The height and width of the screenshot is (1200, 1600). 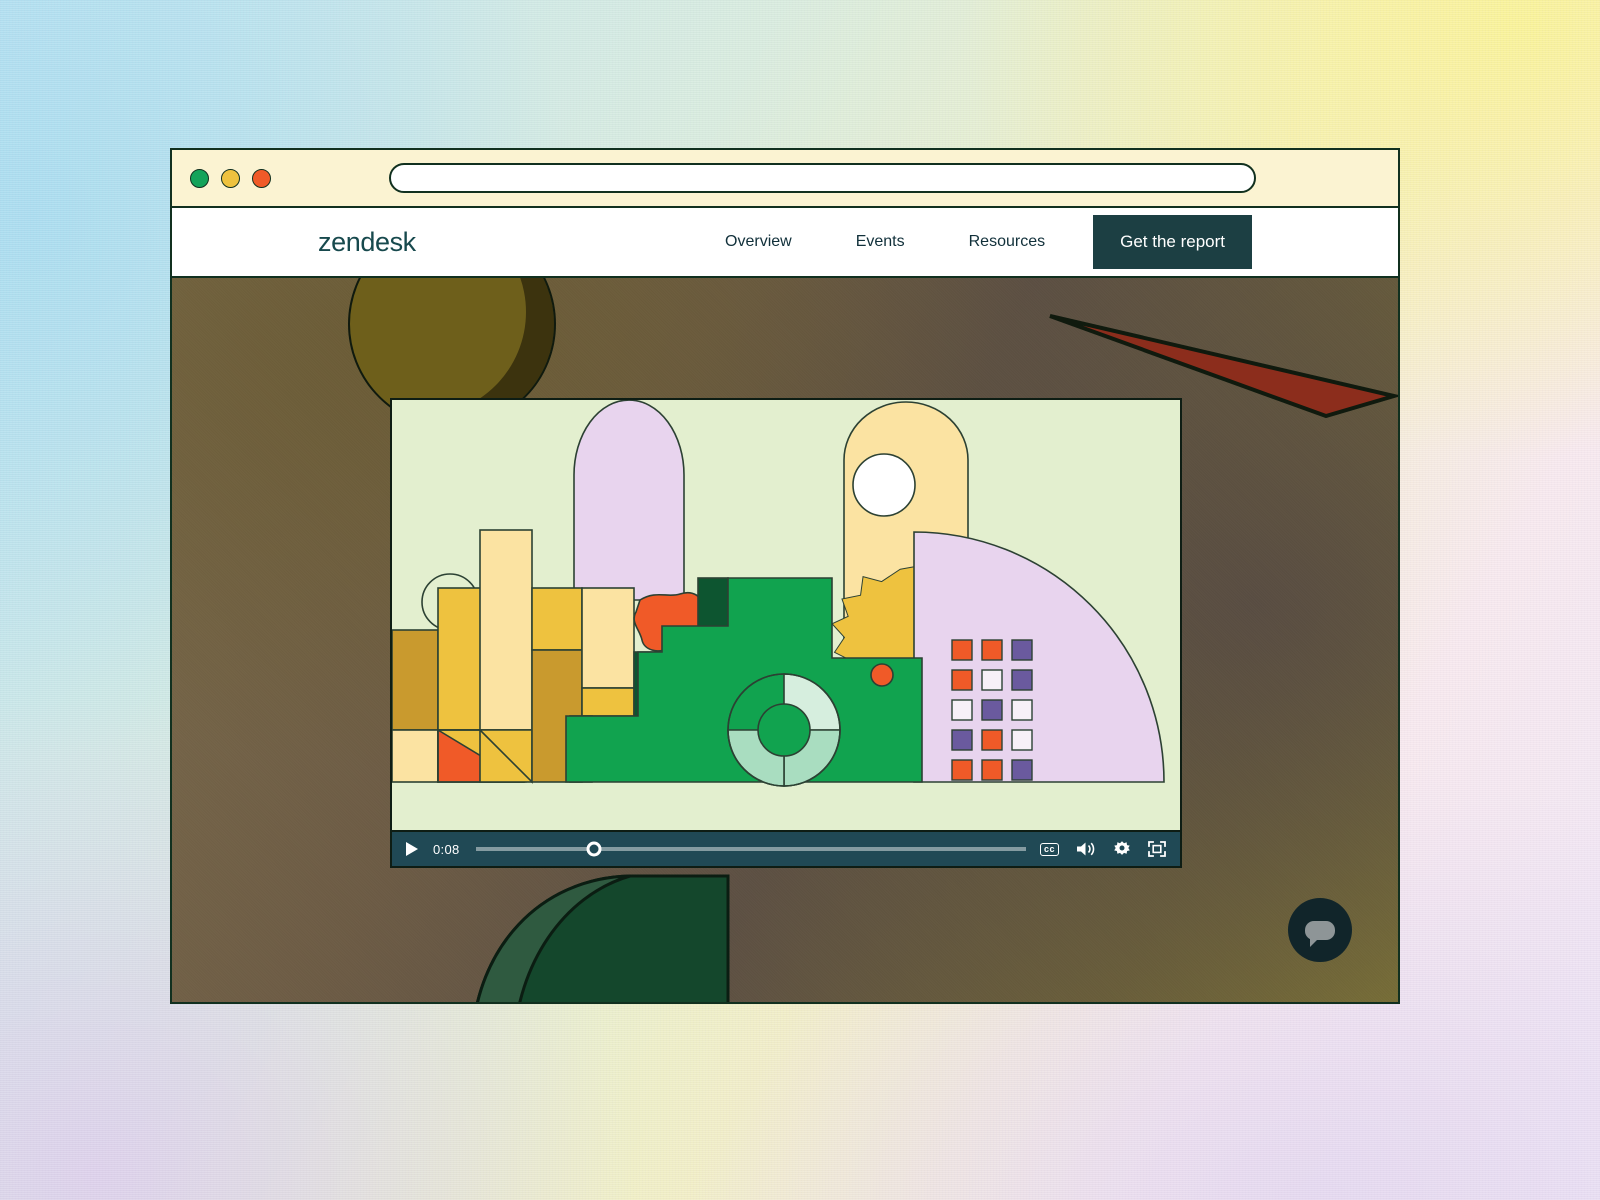 I want to click on maximize-dot, so click(x=261, y=178).